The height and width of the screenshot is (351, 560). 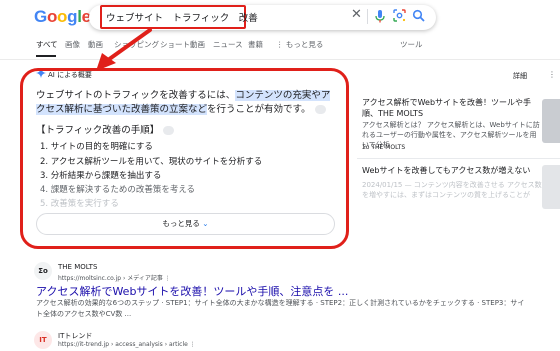 What do you see at coordinates (43, 340) in the screenshot?
I see `site-favicon-icon: IT` at bounding box center [43, 340].